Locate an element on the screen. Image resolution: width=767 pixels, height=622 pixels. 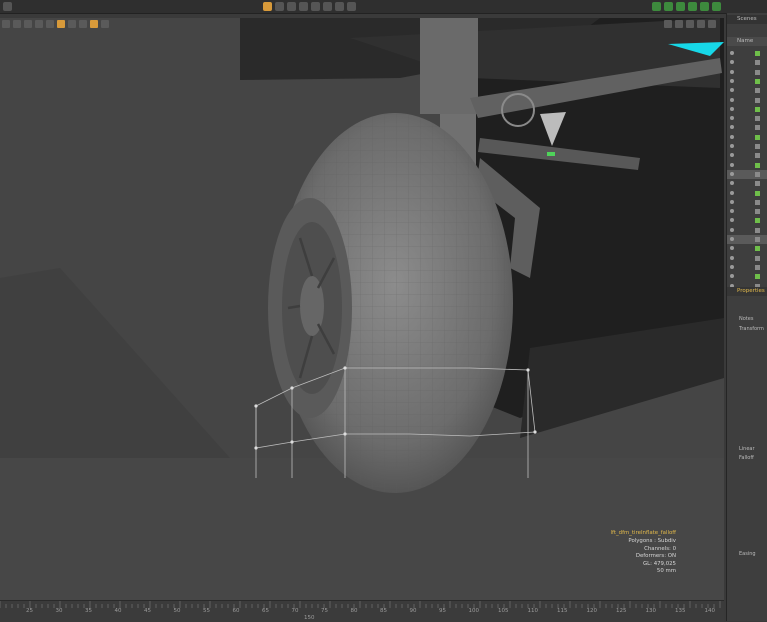
zoom-icon is located at coordinates (690, 24).